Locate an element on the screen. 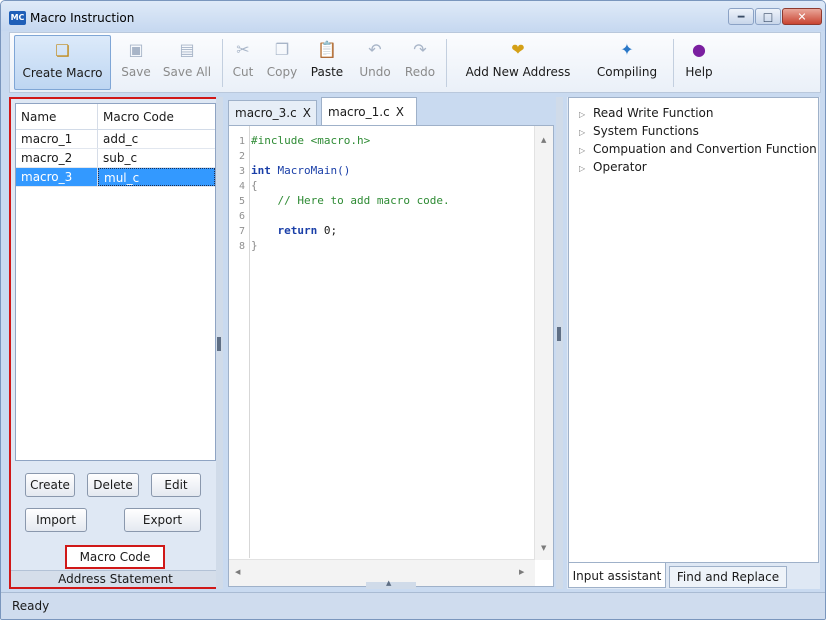 The image size is (832, 625). close-icon: ✕ is located at coordinates (802, 16).